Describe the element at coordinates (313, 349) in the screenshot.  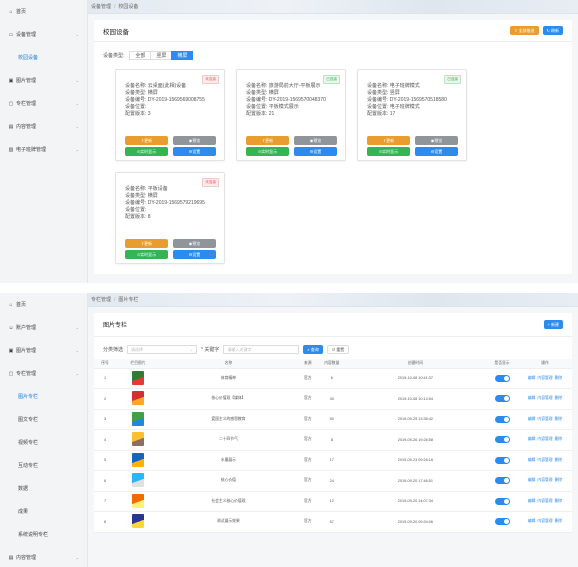
I see `search-button: ⌕ 查询` at that location.